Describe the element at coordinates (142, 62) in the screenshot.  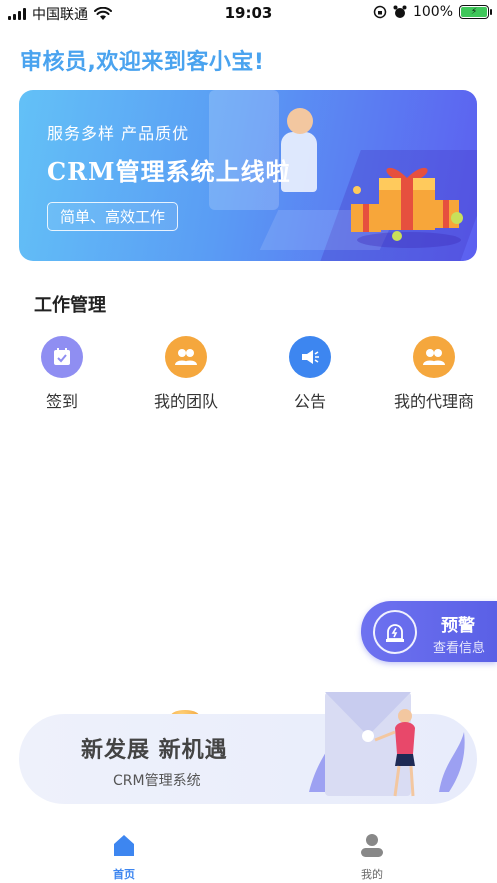
I see `welcome-title: 审核员,欢迎来到客小宝!` at that location.